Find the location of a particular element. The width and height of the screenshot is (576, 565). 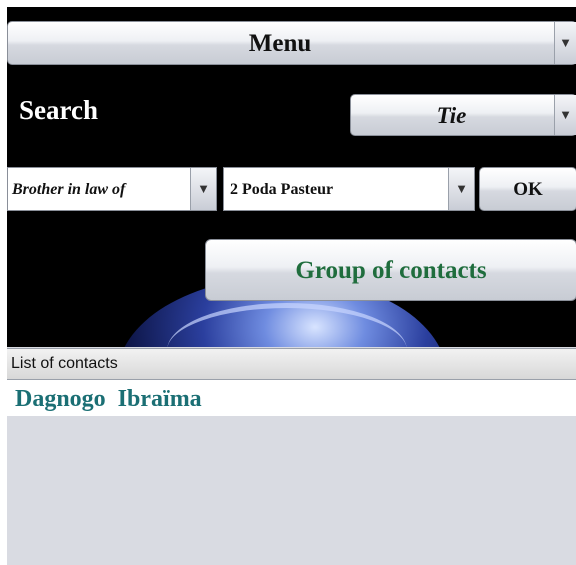

relation-select: Brother in law of ▼ is located at coordinates (112, 189).